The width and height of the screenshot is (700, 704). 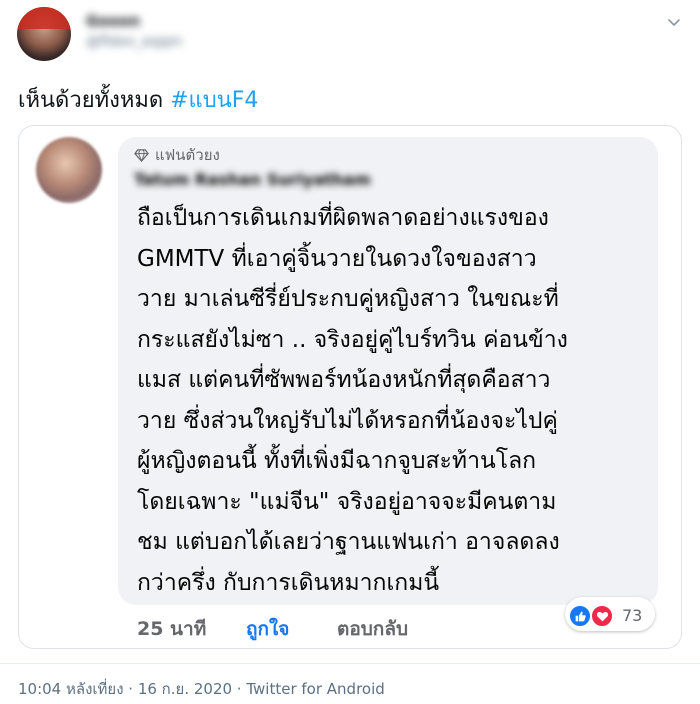 I want to click on comment-time: 25 นาที, so click(x=172, y=629).